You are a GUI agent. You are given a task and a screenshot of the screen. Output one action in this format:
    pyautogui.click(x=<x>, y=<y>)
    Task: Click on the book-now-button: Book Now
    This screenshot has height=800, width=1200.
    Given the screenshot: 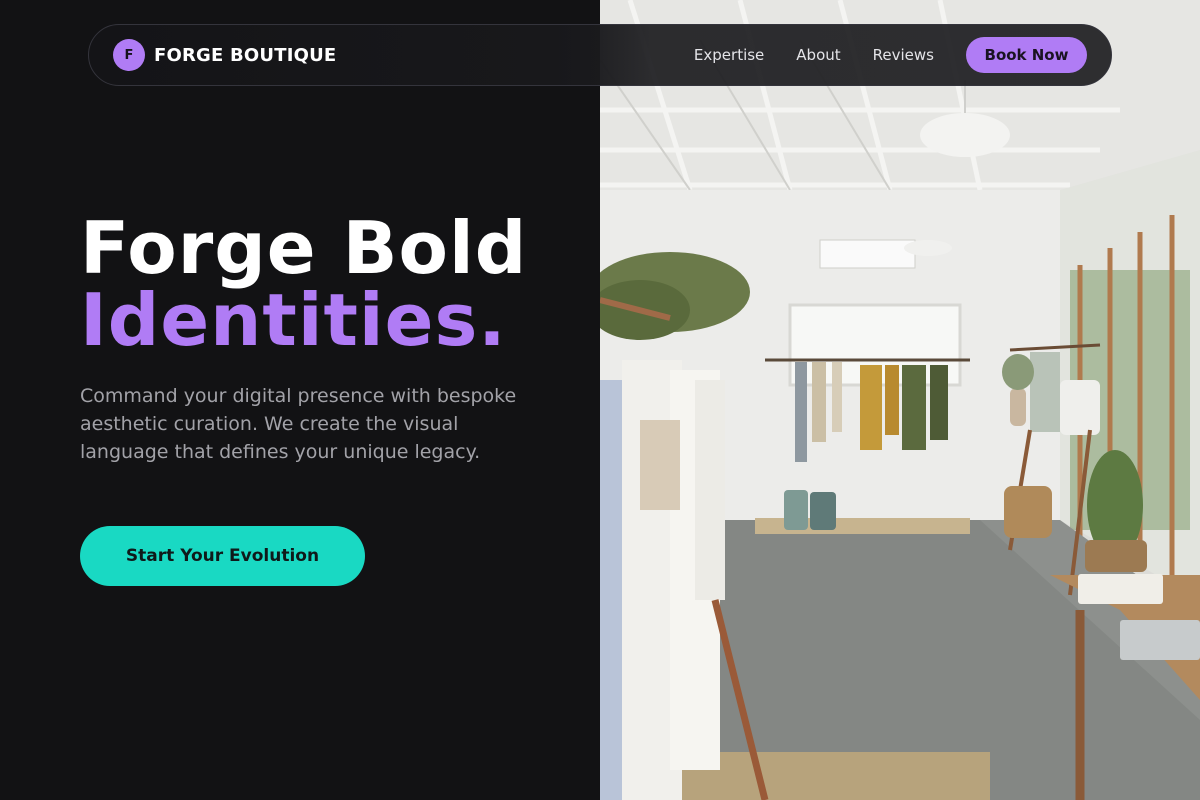 What is the action you would take?
    pyautogui.click(x=1026, y=55)
    